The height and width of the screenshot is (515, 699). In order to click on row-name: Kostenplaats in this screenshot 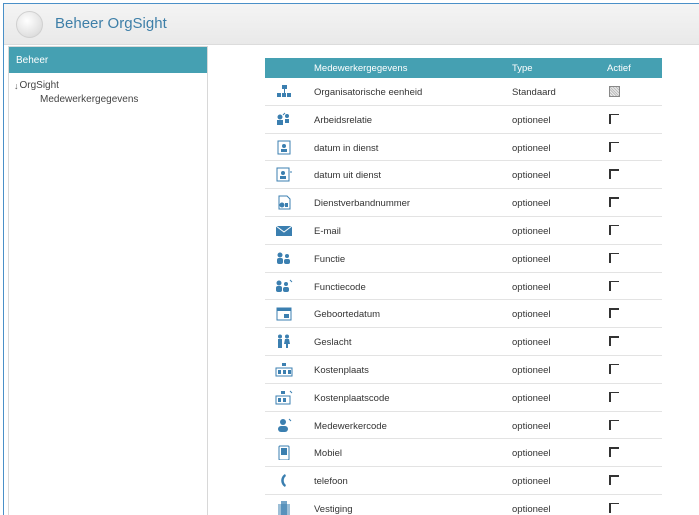, I will do `click(341, 370)`.